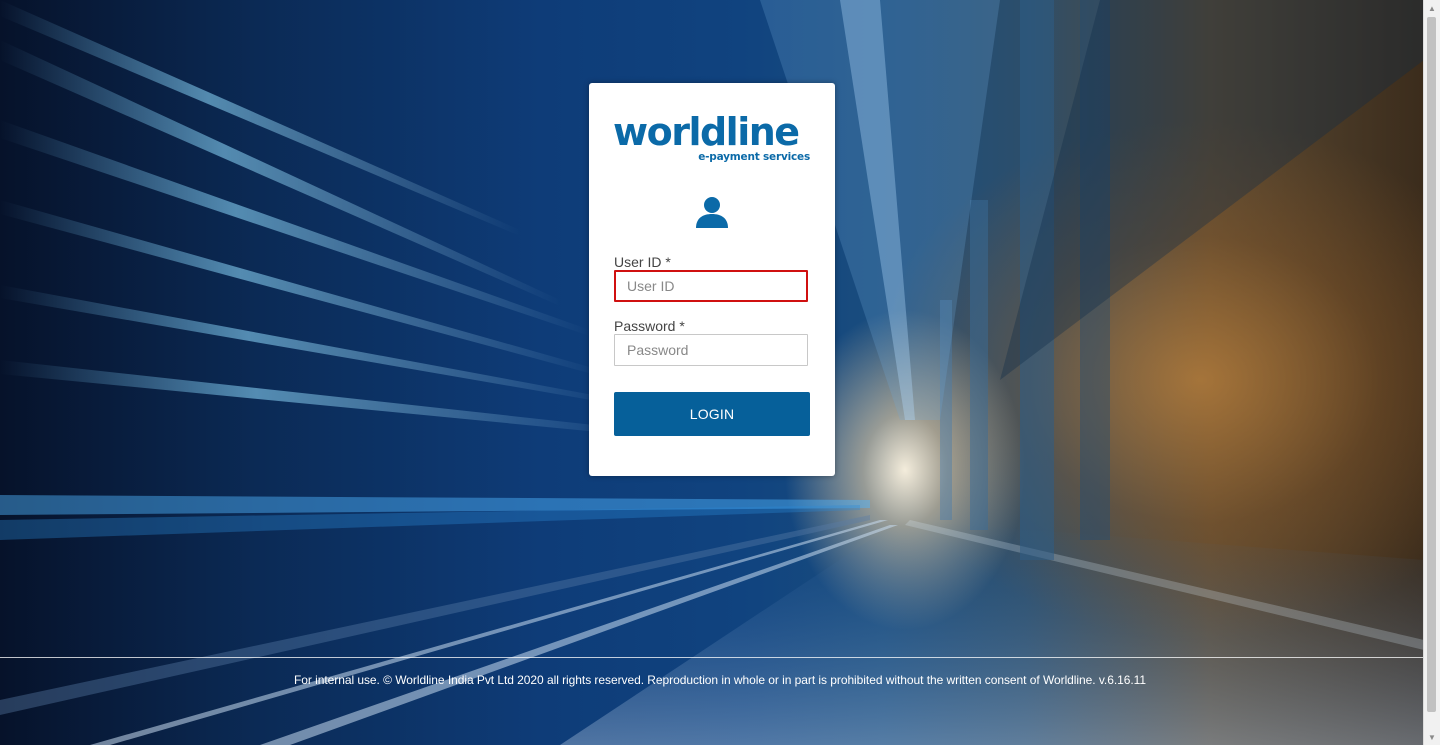  Describe the element at coordinates (649, 326) in the screenshot. I see `password-label: Password *` at that location.